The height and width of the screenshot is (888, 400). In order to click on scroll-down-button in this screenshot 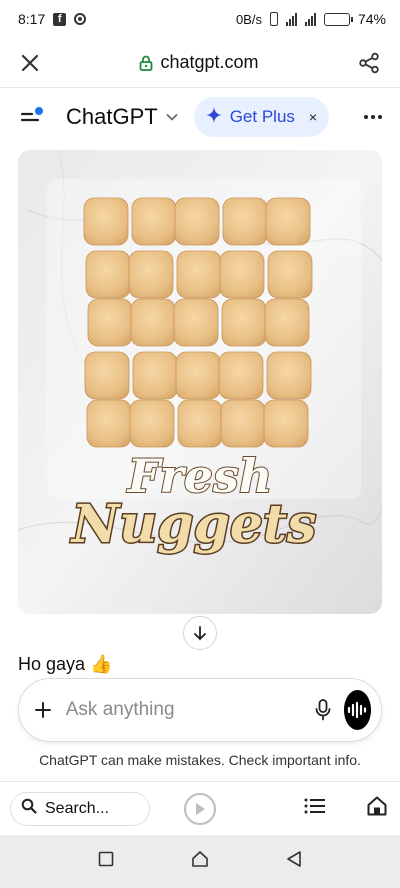, I will do `click(200, 633)`.